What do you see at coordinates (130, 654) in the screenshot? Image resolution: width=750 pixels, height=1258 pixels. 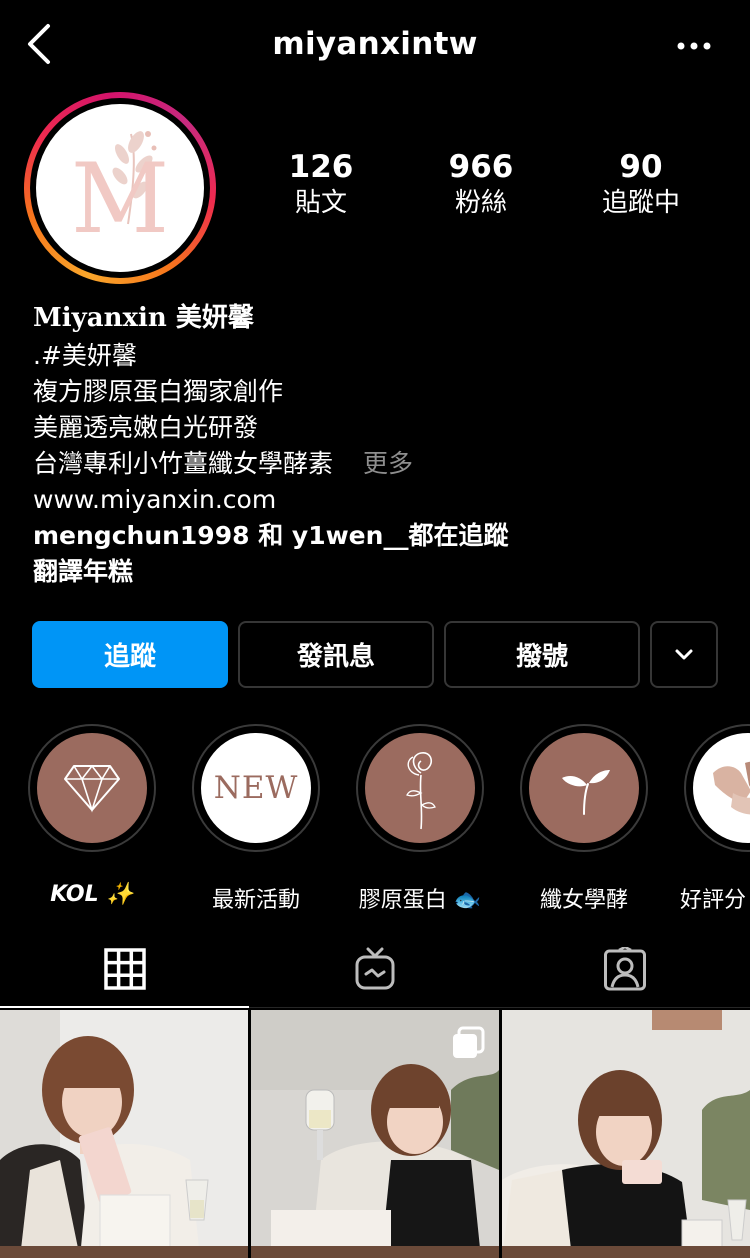 I see `follow-button: 追蹤` at bounding box center [130, 654].